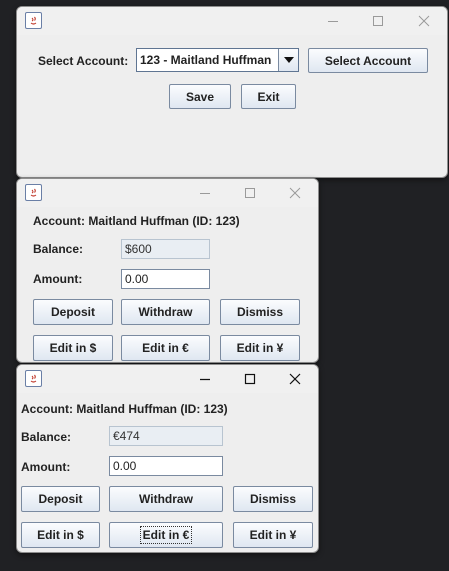  I want to click on select-account-button: Select Account, so click(368, 60).